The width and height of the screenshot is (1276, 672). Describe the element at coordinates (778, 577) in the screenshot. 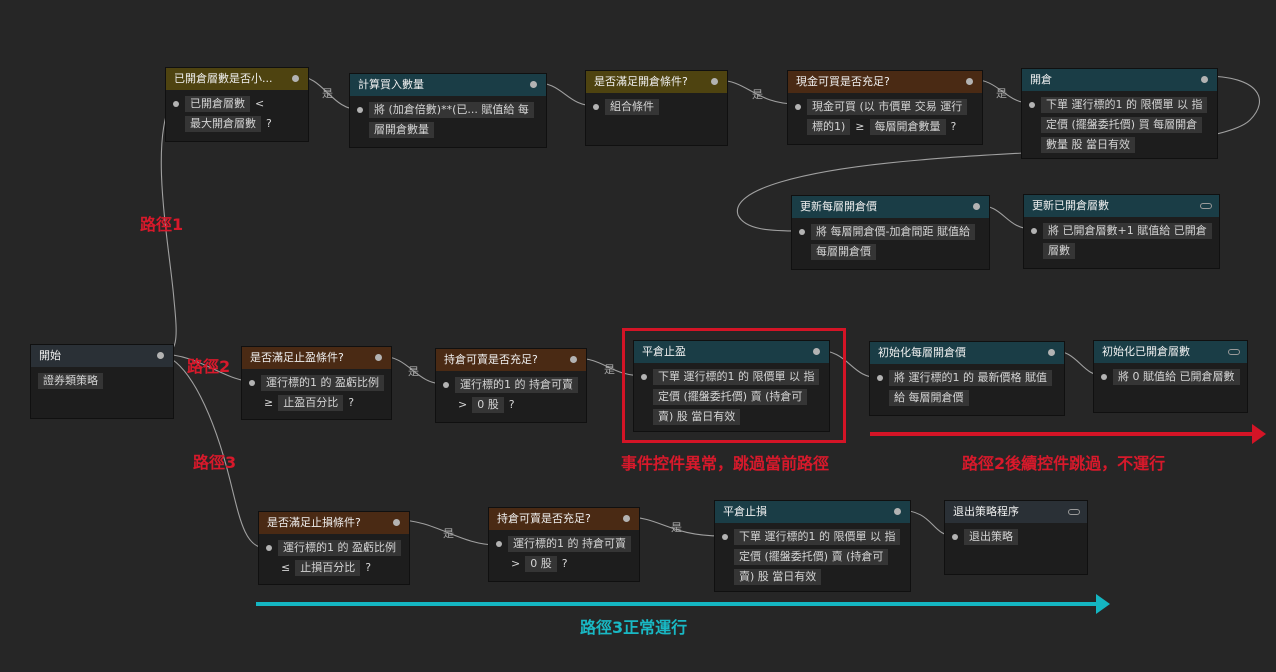

I see `order-pill: 賣) 股 當日有效` at that location.